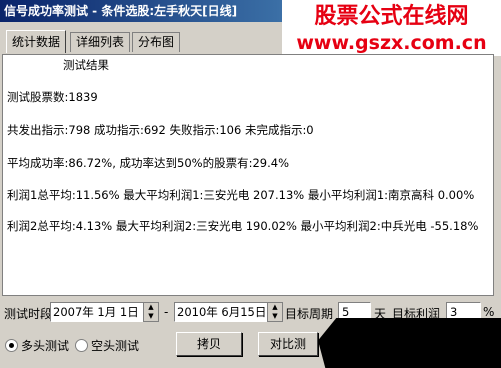 The image size is (501, 368). Describe the element at coordinates (209, 344) in the screenshot. I see `copy-button: 拷贝` at that location.